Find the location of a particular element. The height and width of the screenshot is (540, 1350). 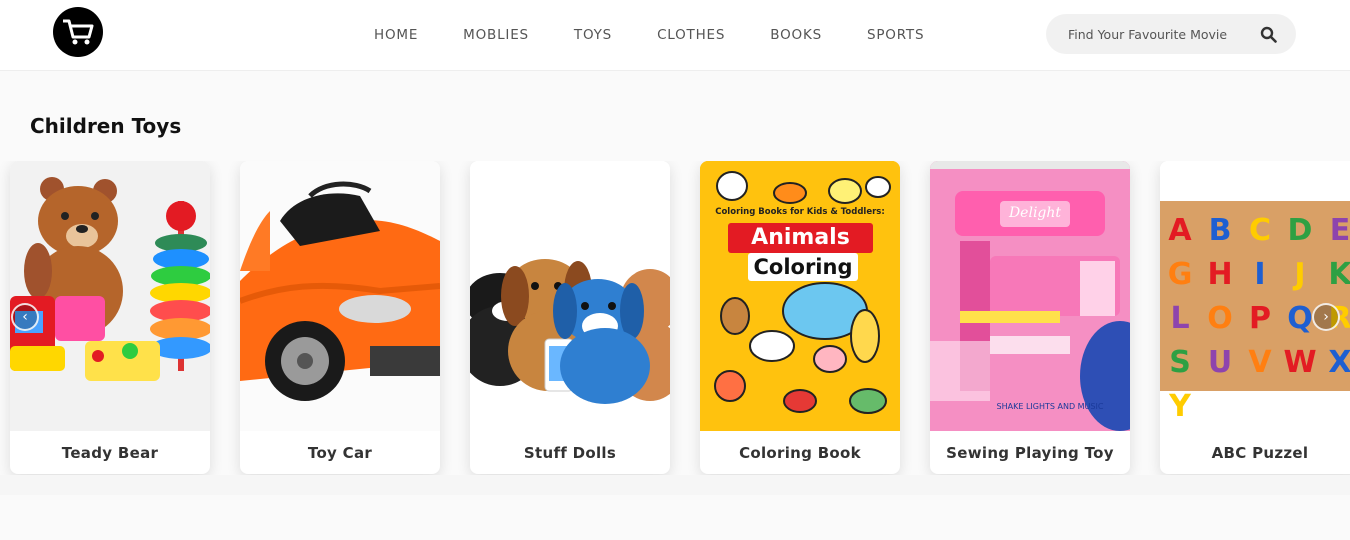

product-name: Sewing Playing Toy is located at coordinates (1030, 452).